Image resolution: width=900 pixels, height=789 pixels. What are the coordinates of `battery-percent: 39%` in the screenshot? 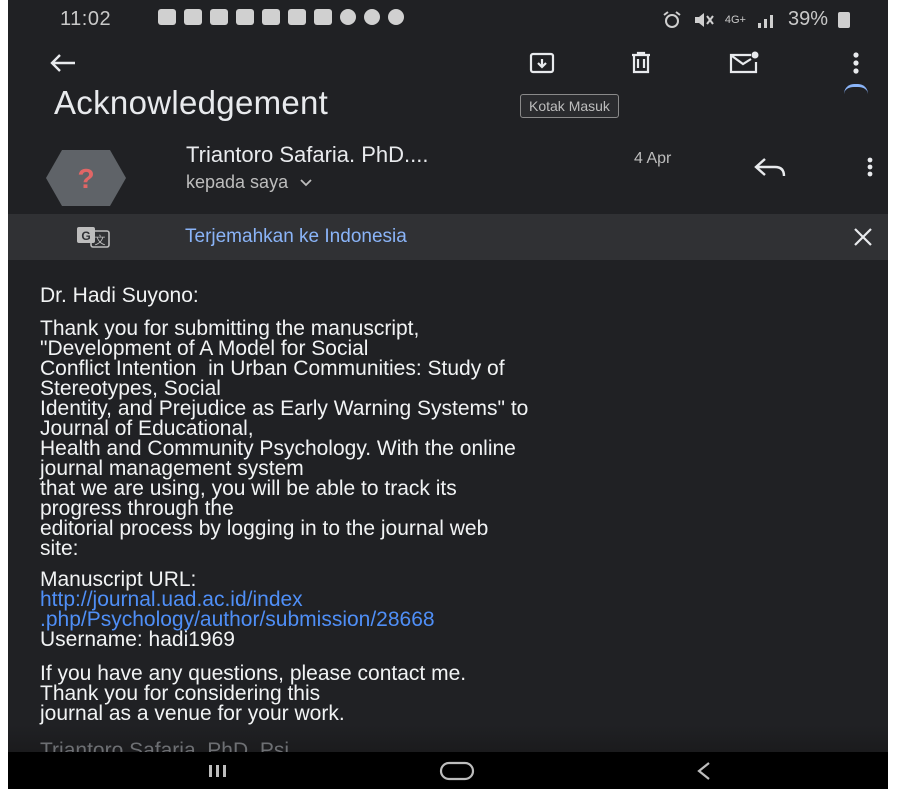 It's located at (807, 19).